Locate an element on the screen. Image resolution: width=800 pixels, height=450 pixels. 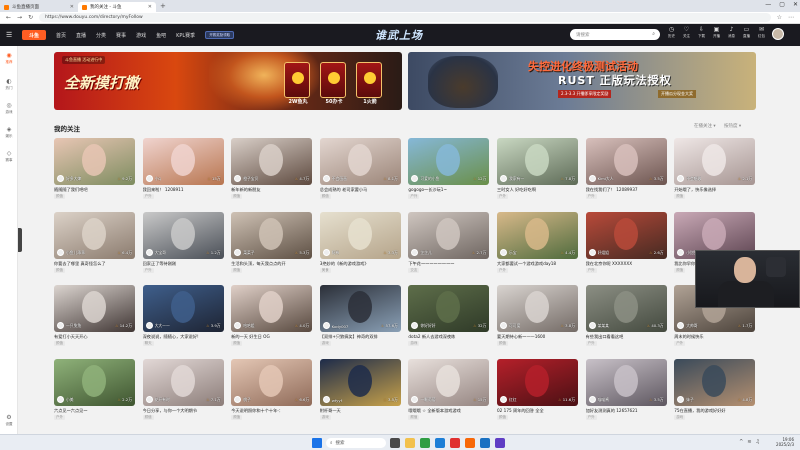
stream-card: 我家有一 ♨ 7.8万 三时女人 好吃好吃啊 户外 is located at coordinates (537, 173).